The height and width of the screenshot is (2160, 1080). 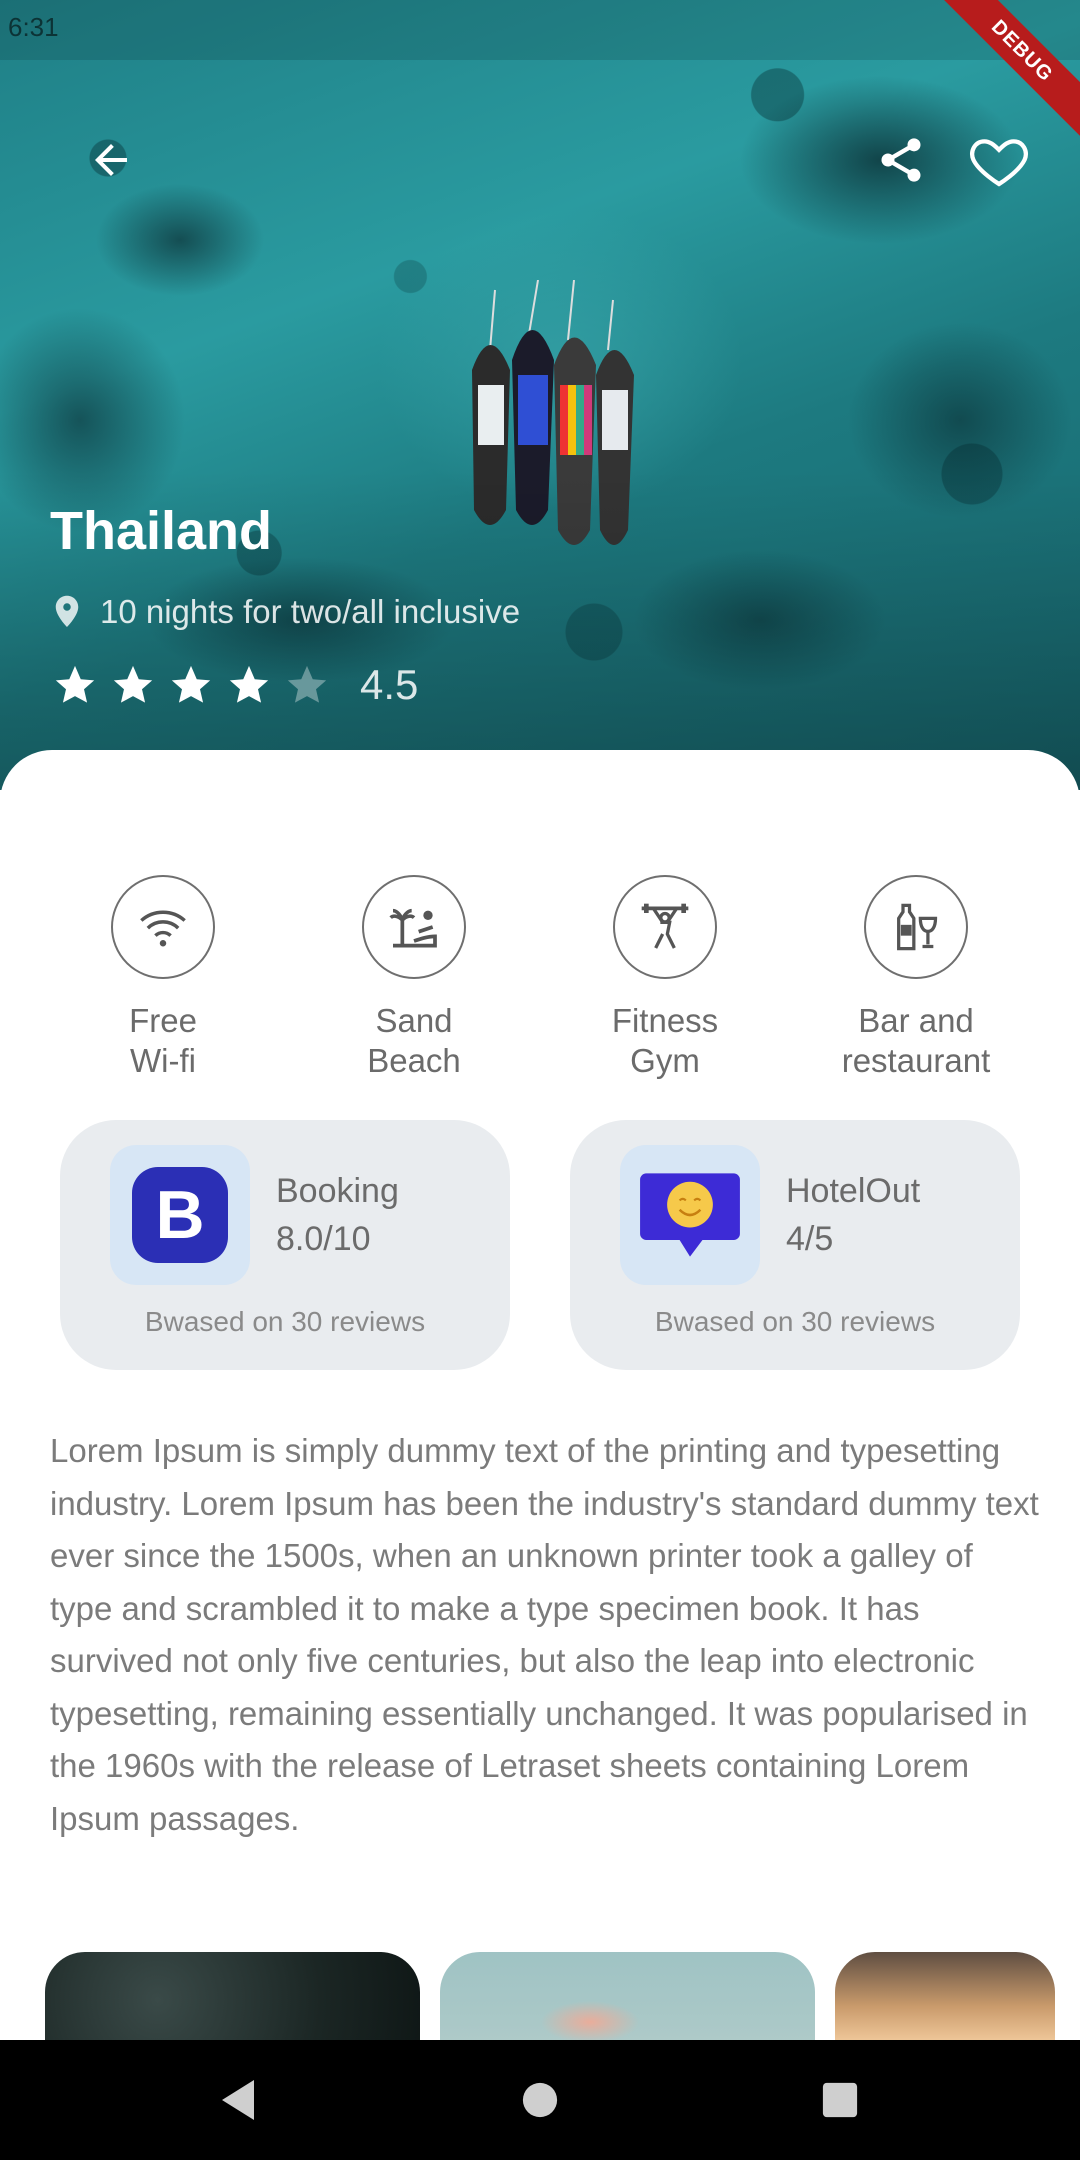 I want to click on rating-row: 4.5, so click(x=235, y=685).